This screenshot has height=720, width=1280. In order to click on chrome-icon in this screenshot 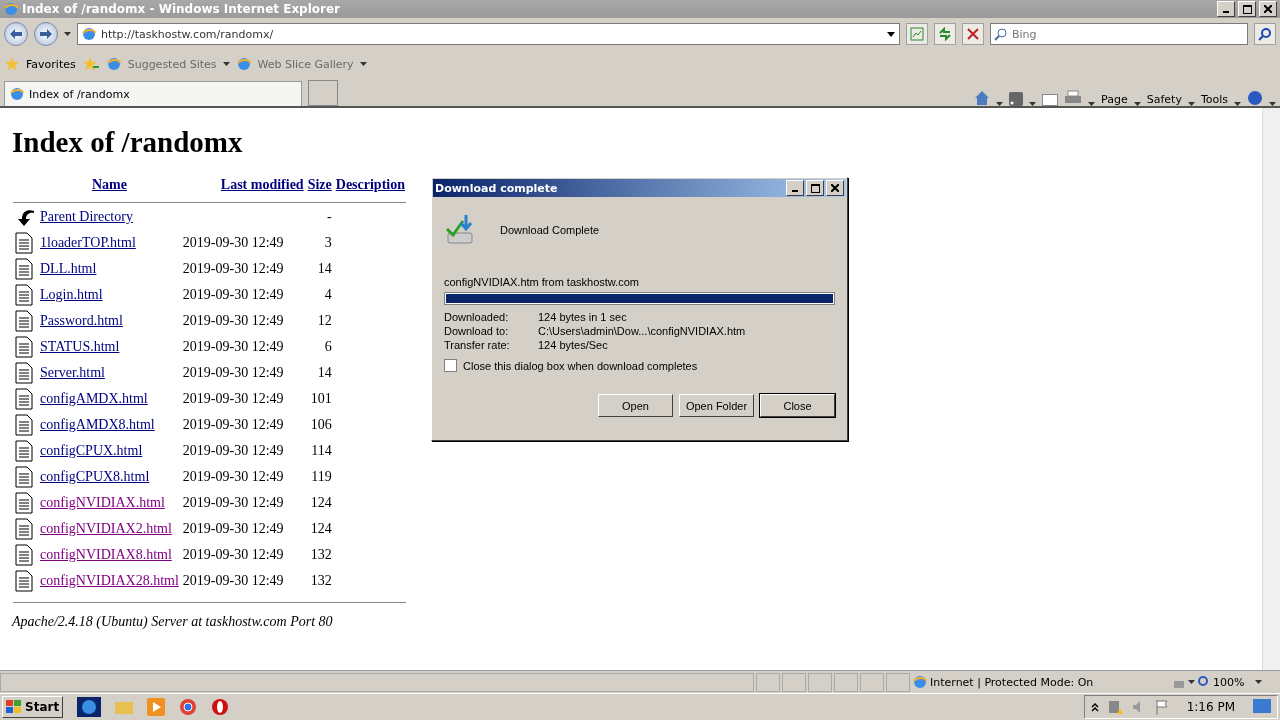, I will do `click(188, 707)`.